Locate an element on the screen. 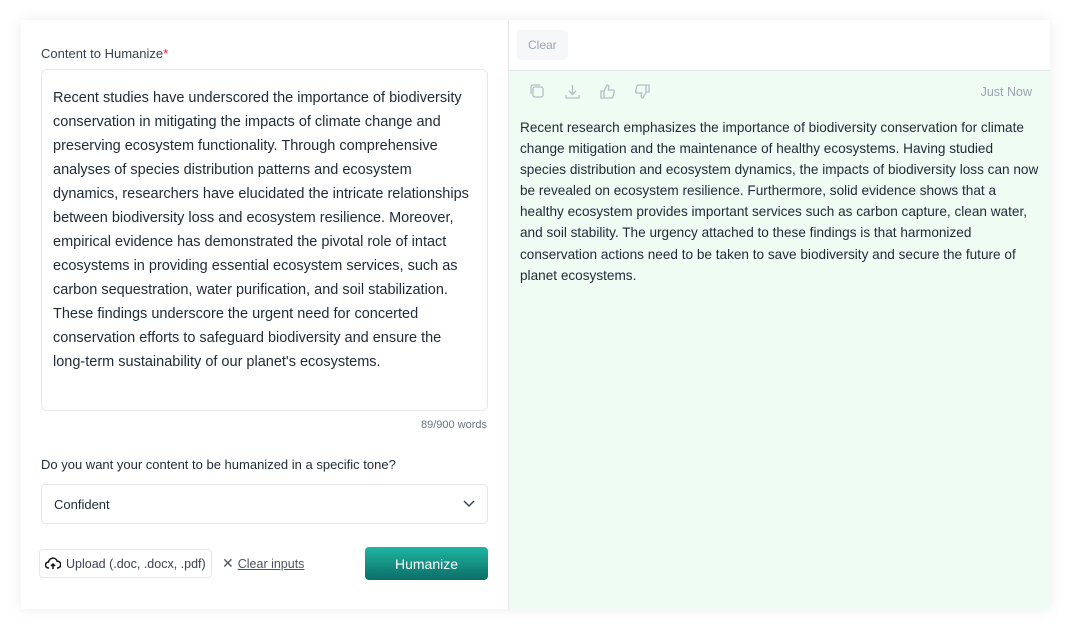 The width and height of the screenshot is (1071, 630). upload-button: Upload (.doc, .docx, .pdf) is located at coordinates (125, 563).